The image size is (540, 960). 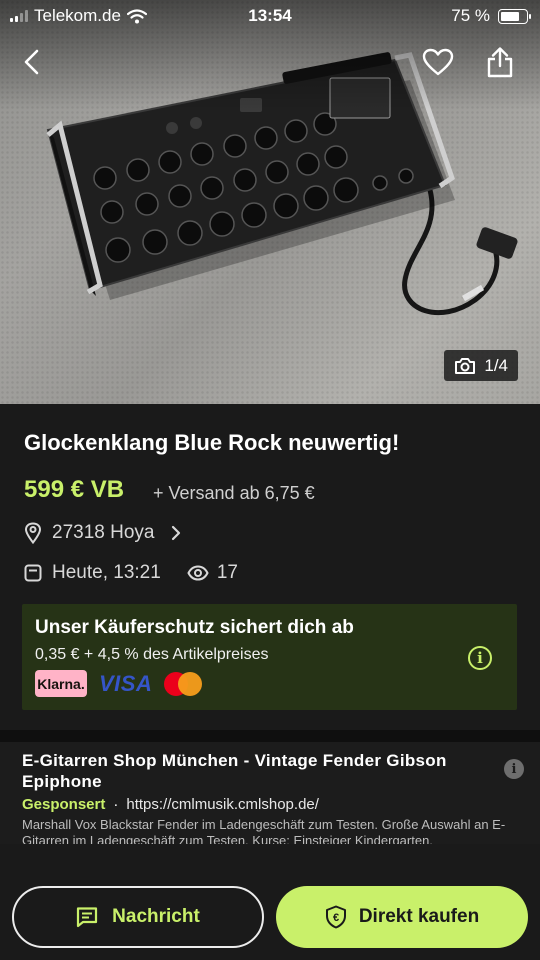 I want to click on location-row: 27318 Hoya, so click(x=103, y=533).